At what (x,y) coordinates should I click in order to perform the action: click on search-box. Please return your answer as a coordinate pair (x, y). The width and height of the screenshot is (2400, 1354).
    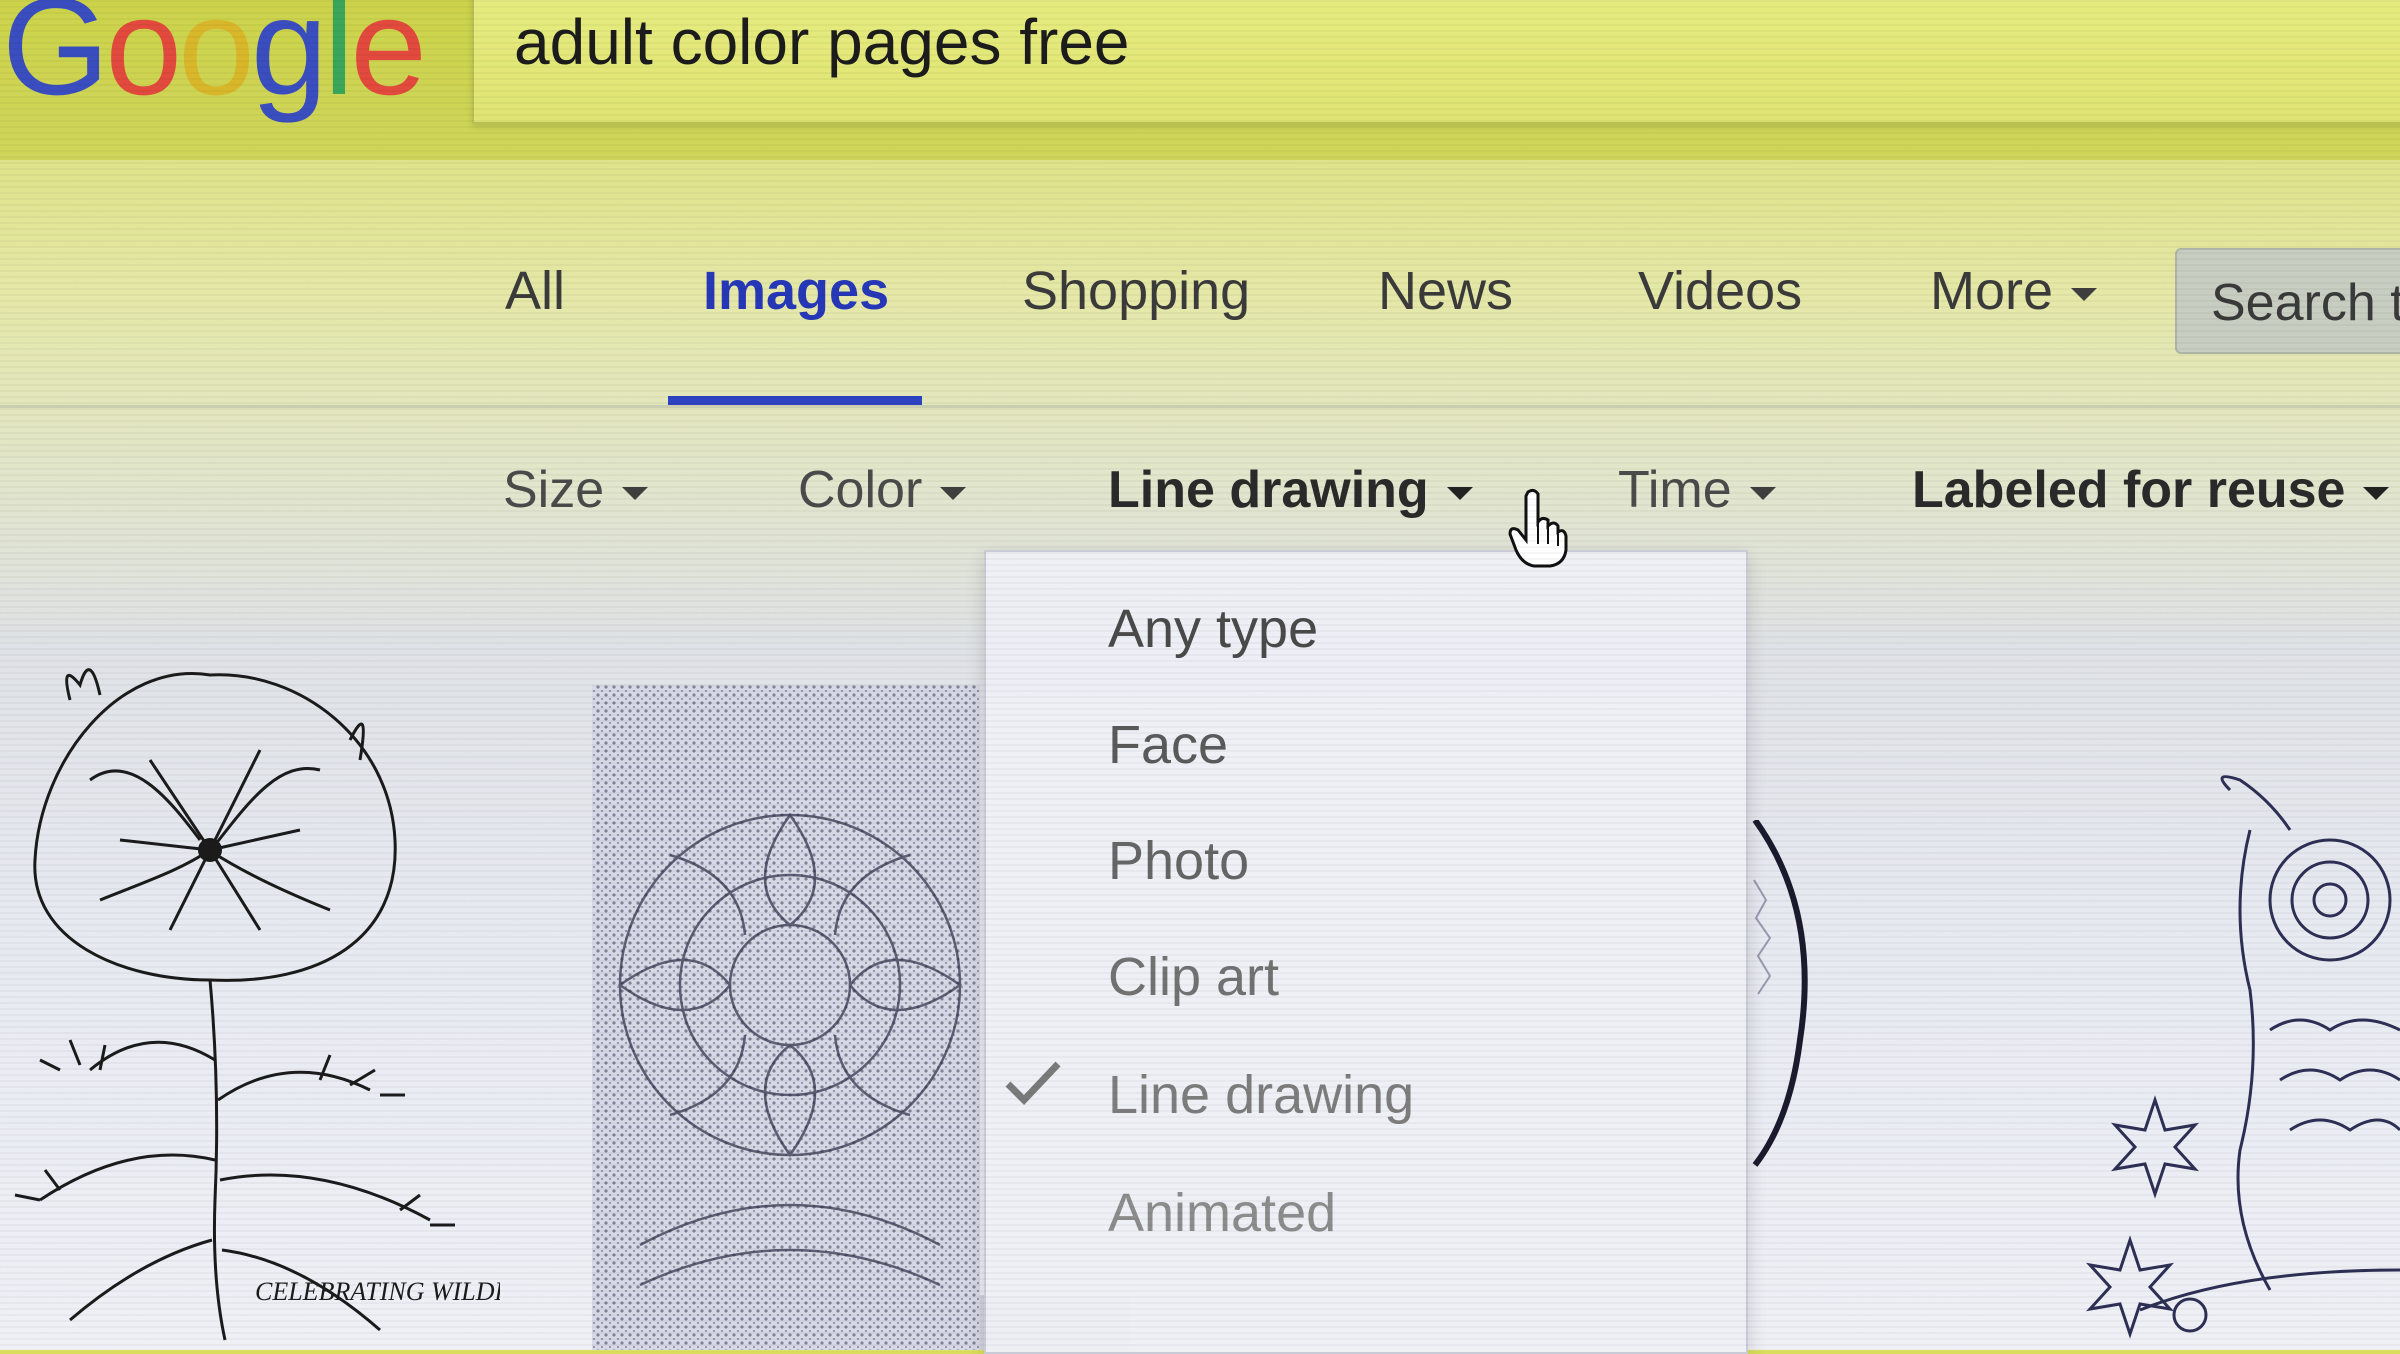
    Looking at the image, I should click on (1436, 62).